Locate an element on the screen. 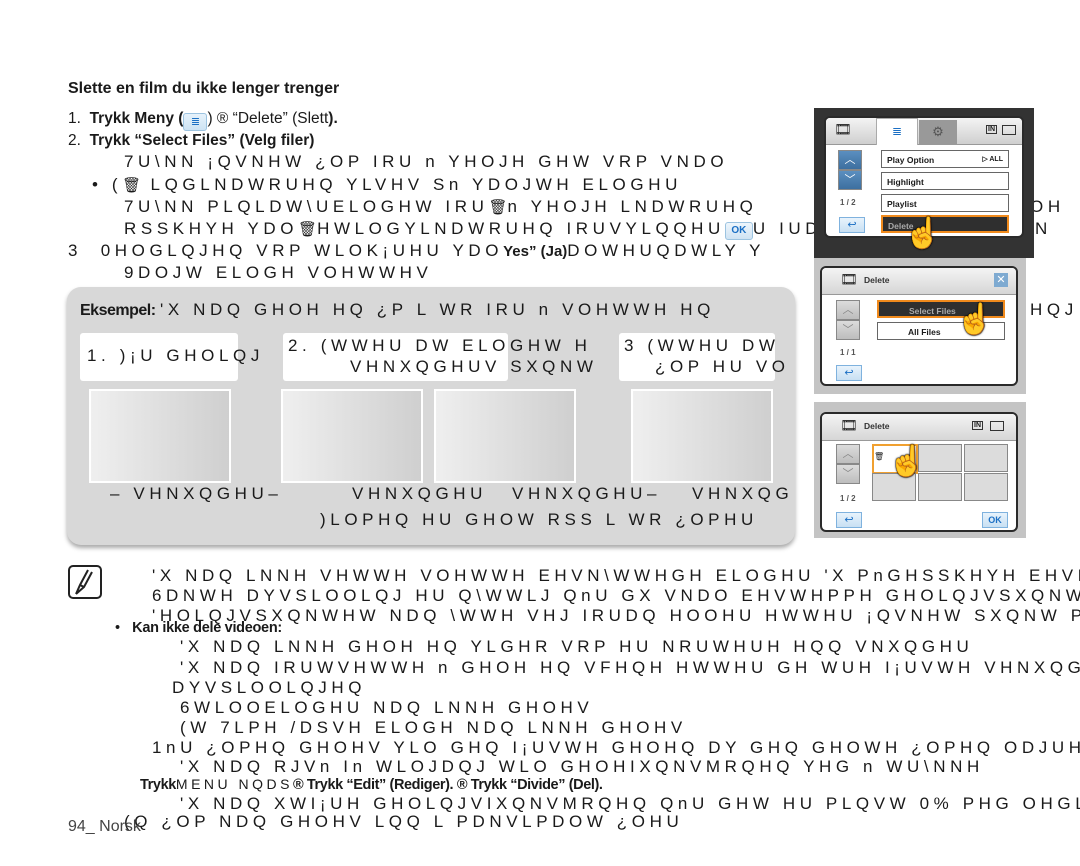 This screenshot has width=1080, height=866. example-text-right: HQJ is located at coordinates (1054, 309).